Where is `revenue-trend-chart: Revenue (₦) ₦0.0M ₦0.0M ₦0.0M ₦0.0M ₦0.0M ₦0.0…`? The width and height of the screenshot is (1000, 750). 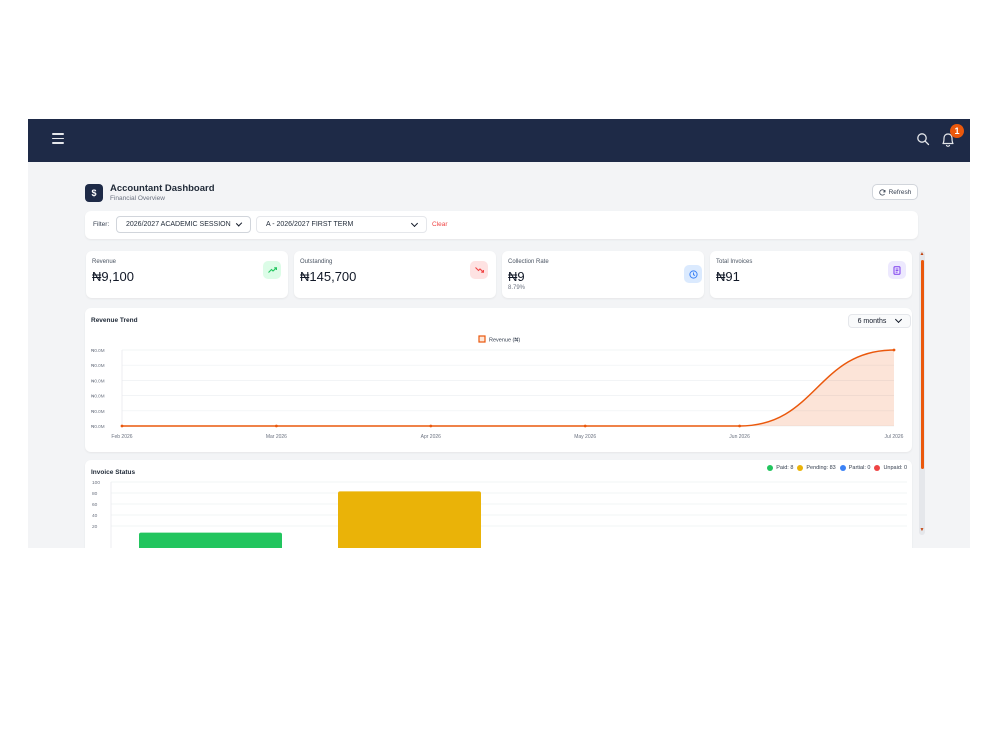
revenue-trend-chart: Revenue (₦) ₦0.0M ₦0.0M ₦0.0M ₦0.0M ₦0.0M ₦0.0… is located at coordinates (497, 387).